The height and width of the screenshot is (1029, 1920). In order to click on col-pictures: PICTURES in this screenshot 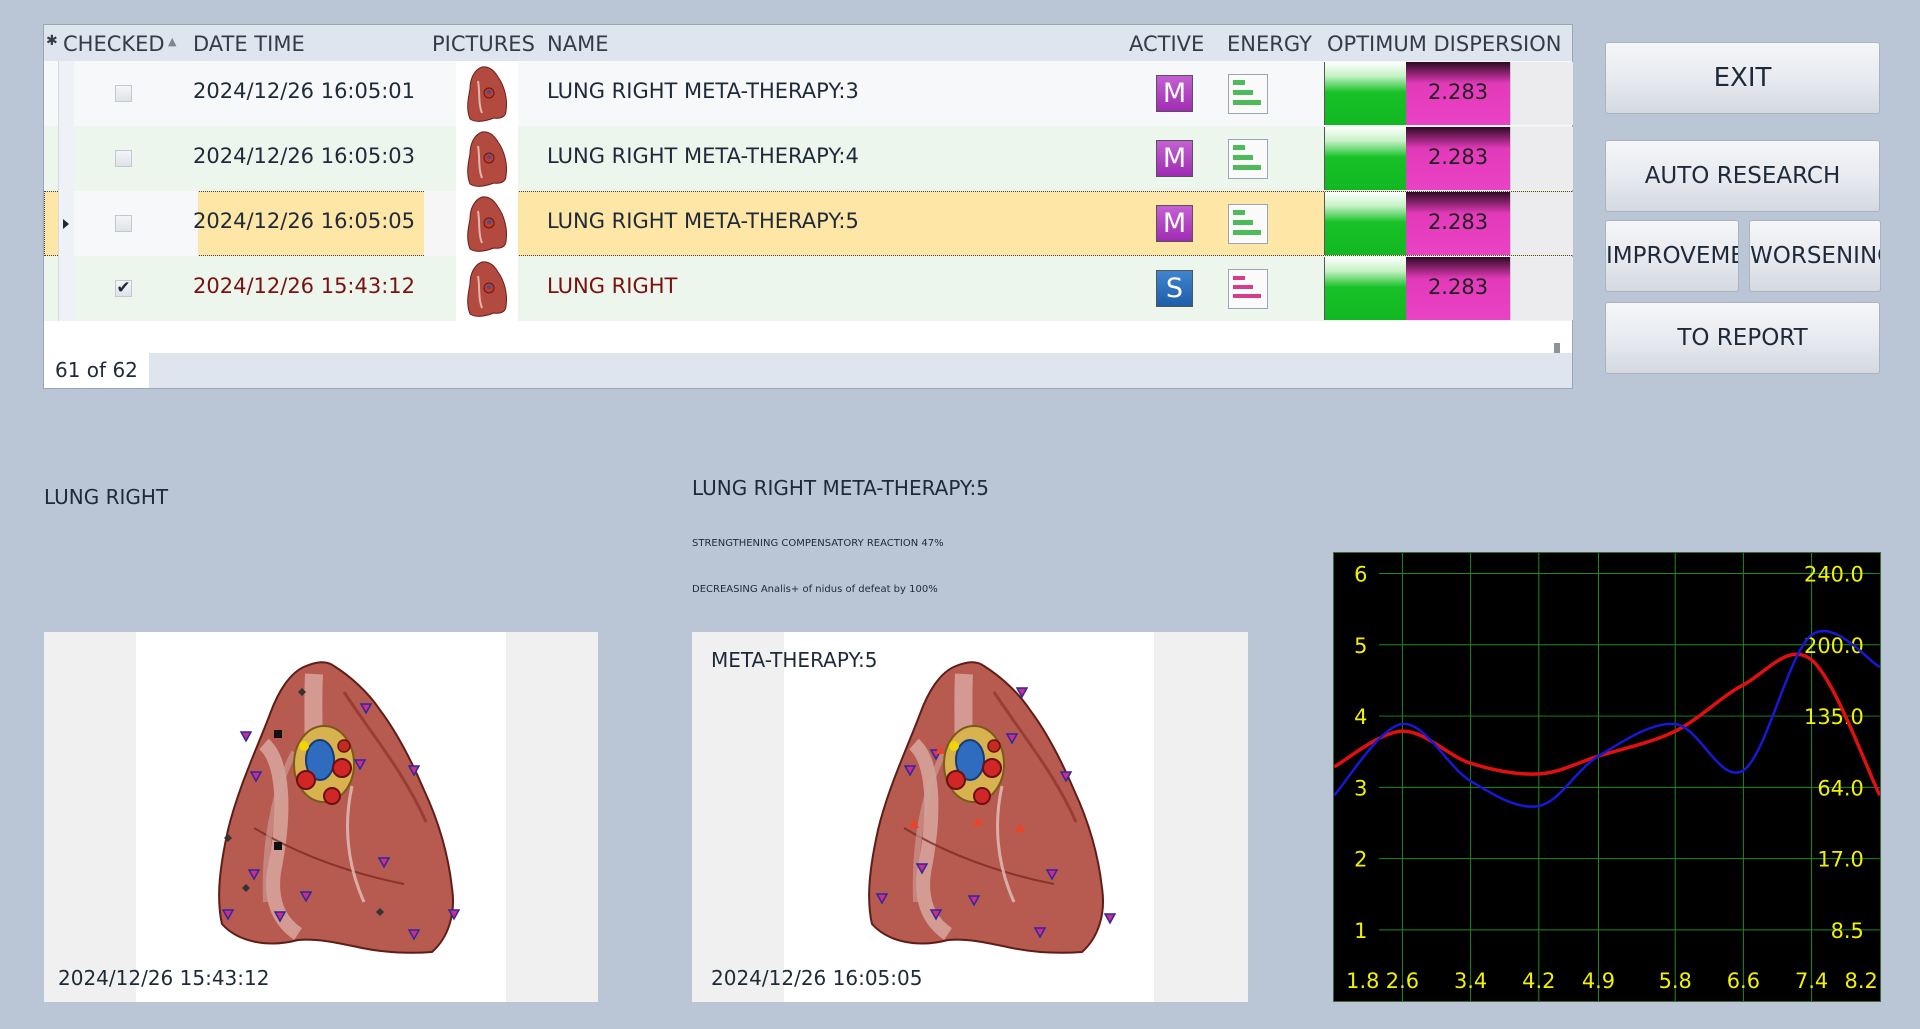, I will do `click(483, 44)`.